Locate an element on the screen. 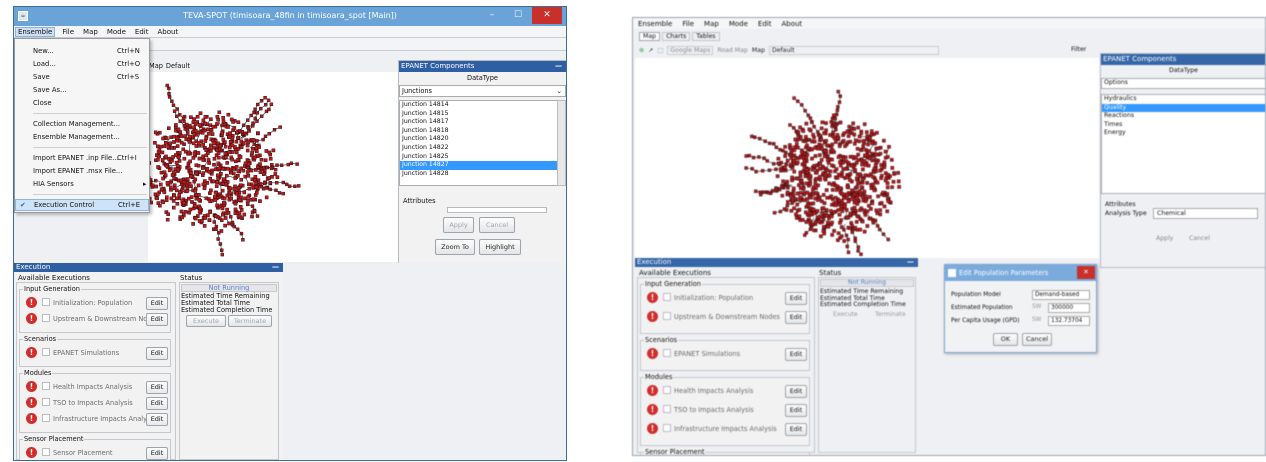 The width and height of the screenshot is (1266, 462). population-model-select: Demand-based is located at coordinates (1061, 295).